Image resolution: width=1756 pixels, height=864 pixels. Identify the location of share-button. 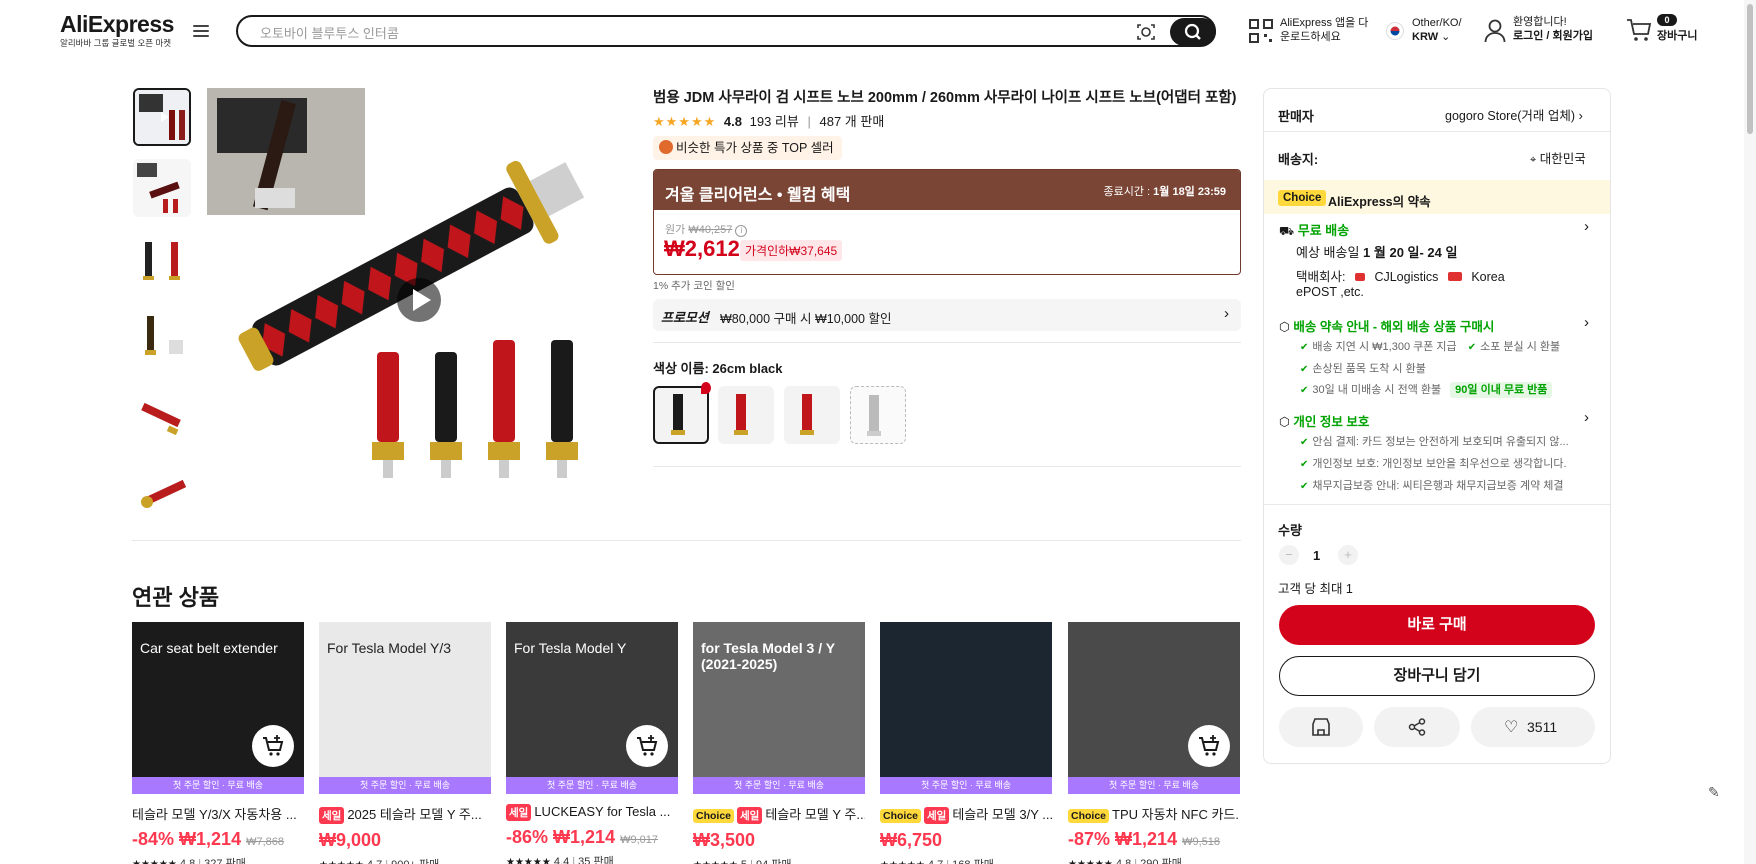
(1417, 727).